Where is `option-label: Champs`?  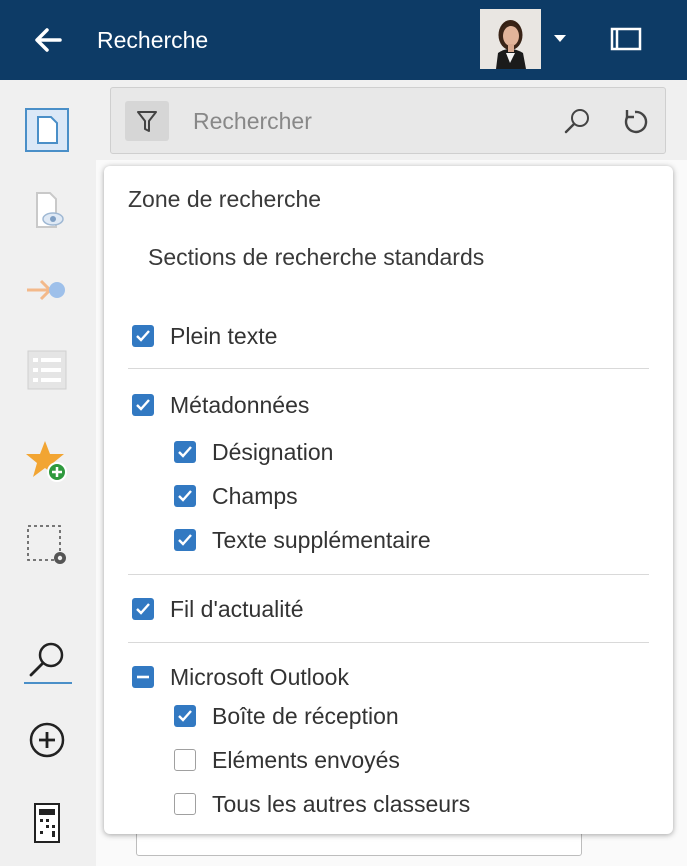 option-label: Champs is located at coordinates (255, 496).